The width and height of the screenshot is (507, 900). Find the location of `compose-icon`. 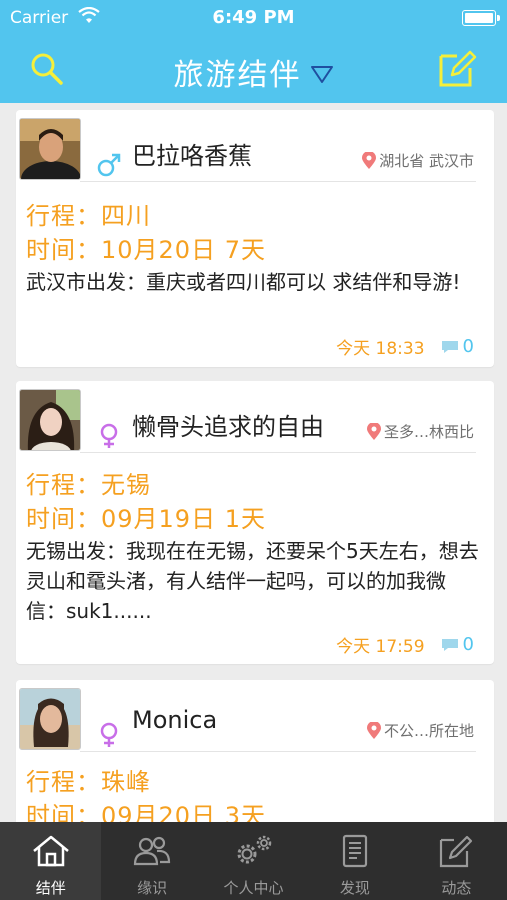

compose-icon is located at coordinates (457, 68).